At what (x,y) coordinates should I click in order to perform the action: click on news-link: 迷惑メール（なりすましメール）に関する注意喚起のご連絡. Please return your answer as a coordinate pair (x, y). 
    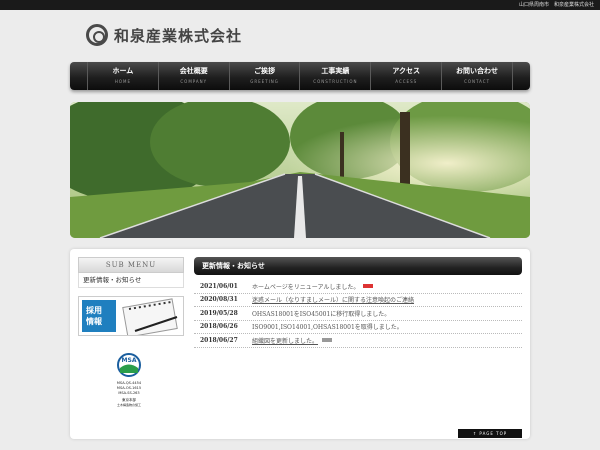
    Looking at the image, I should click on (333, 299).